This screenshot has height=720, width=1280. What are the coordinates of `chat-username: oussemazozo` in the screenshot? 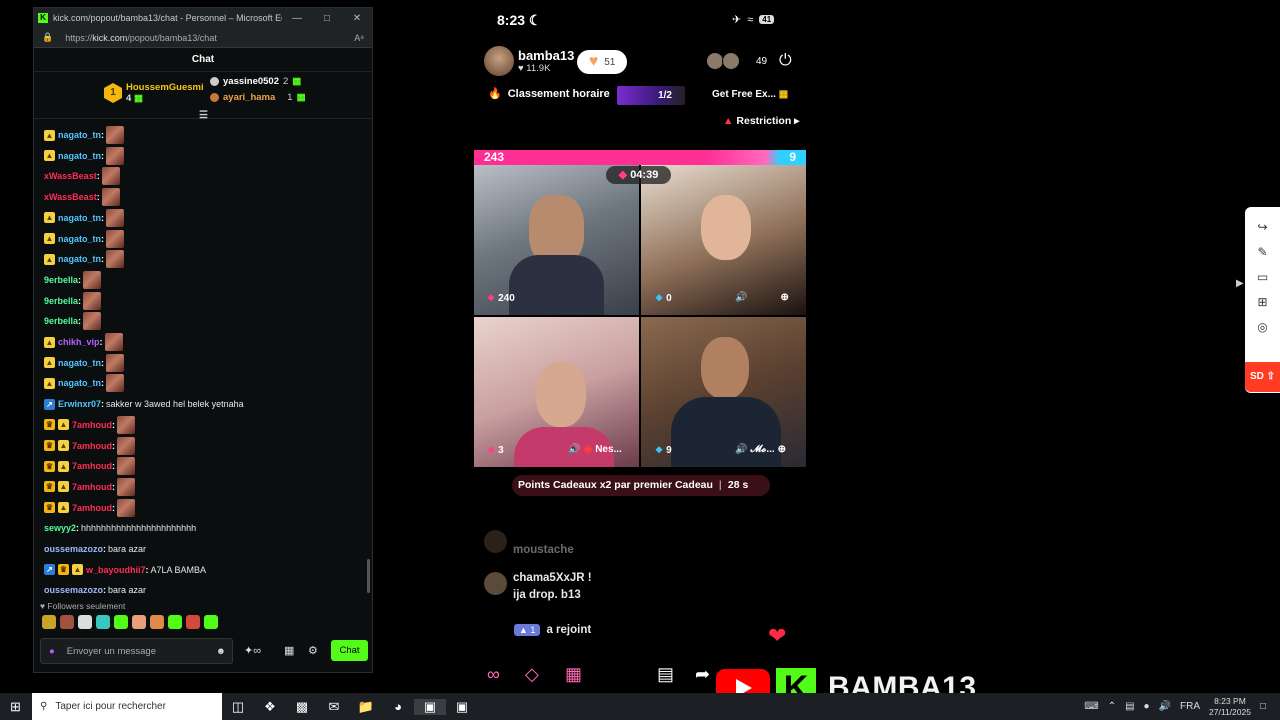 It's located at (73, 589).